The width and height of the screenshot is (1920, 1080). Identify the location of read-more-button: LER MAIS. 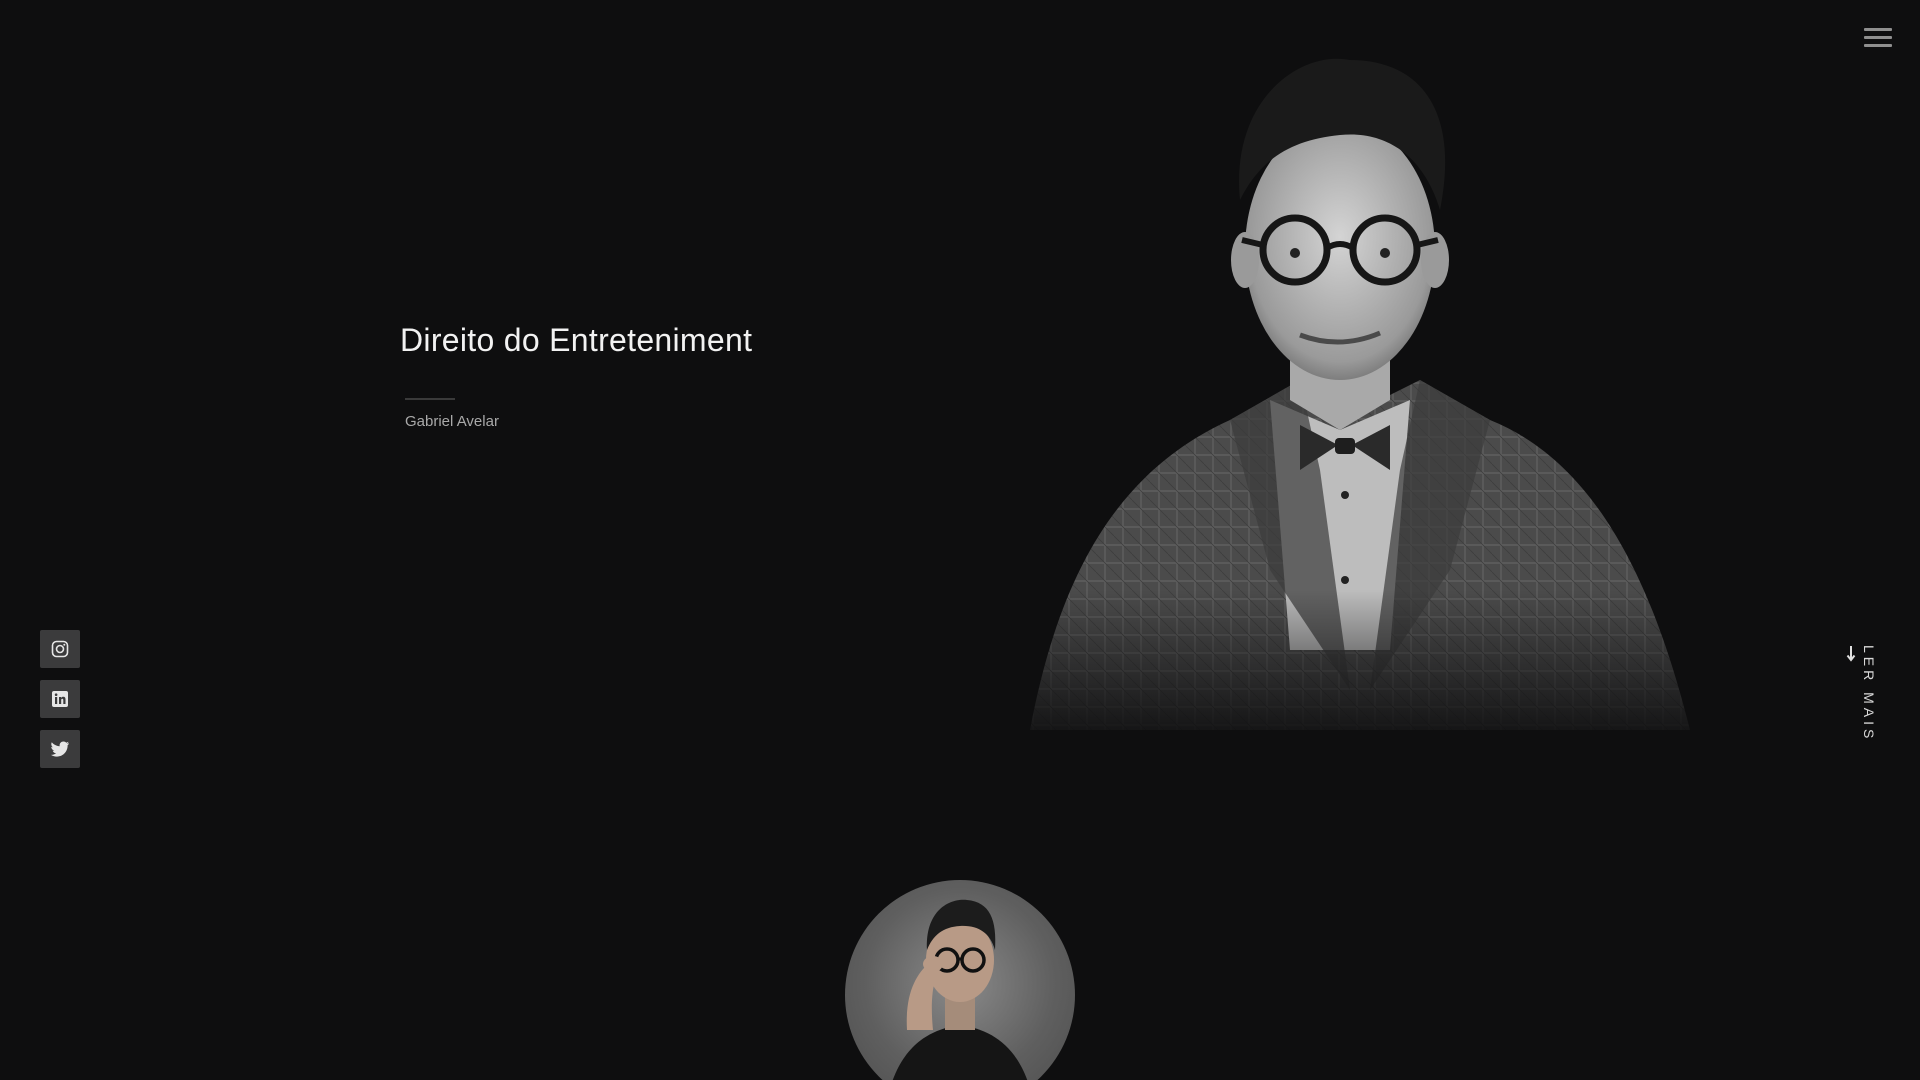
(1868, 700).